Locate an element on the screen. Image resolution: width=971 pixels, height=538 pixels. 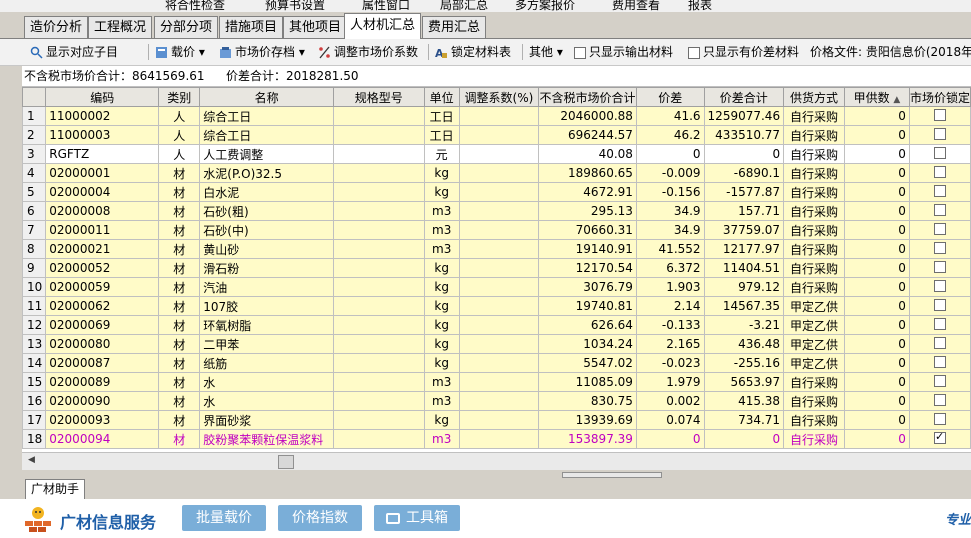
cell-diff: 2.165 is located at coordinates (670, 344).